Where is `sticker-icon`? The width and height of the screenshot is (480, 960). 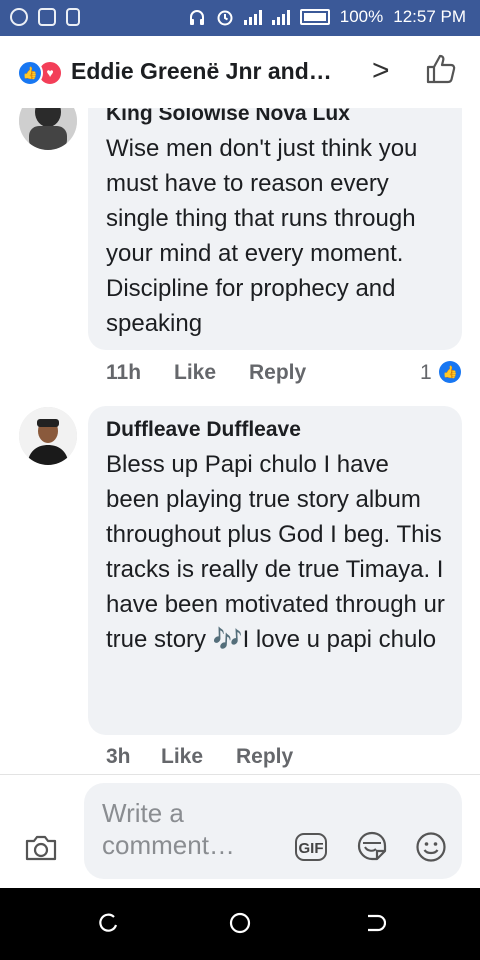
sticker-icon is located at coordinates (372, 846).